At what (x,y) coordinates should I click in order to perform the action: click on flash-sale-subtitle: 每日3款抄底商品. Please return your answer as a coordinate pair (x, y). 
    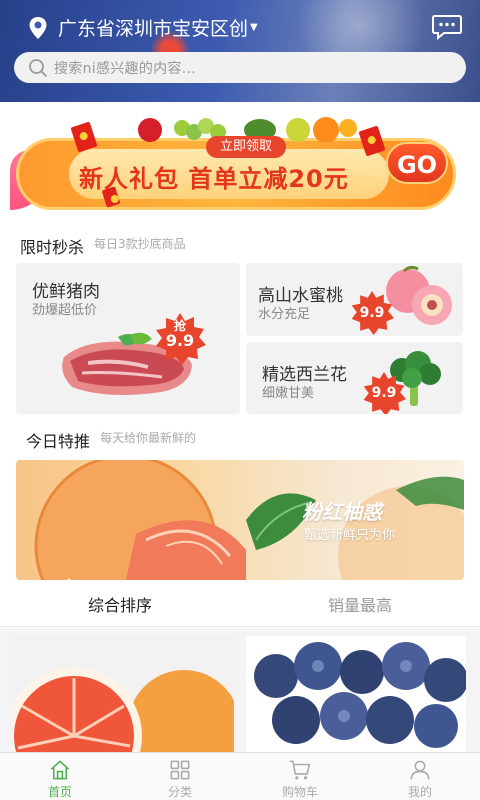
    Looking at the image, I should click on (140, 244).